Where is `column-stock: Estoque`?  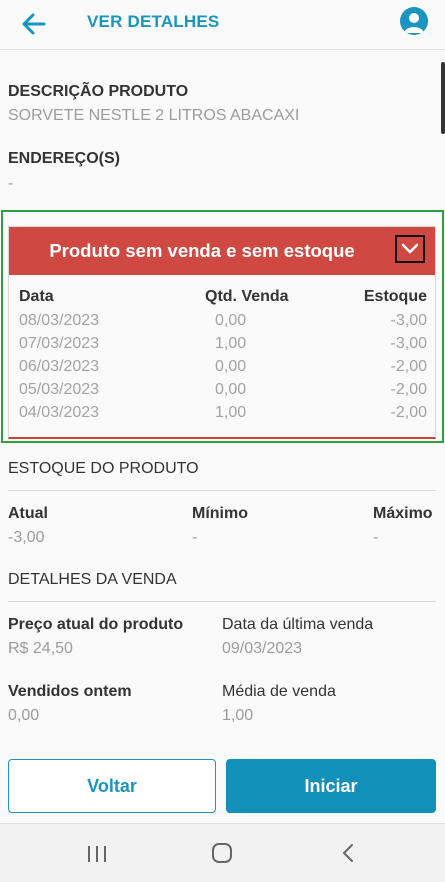 column-stock: Estoque is located at coordinates (395, 296).